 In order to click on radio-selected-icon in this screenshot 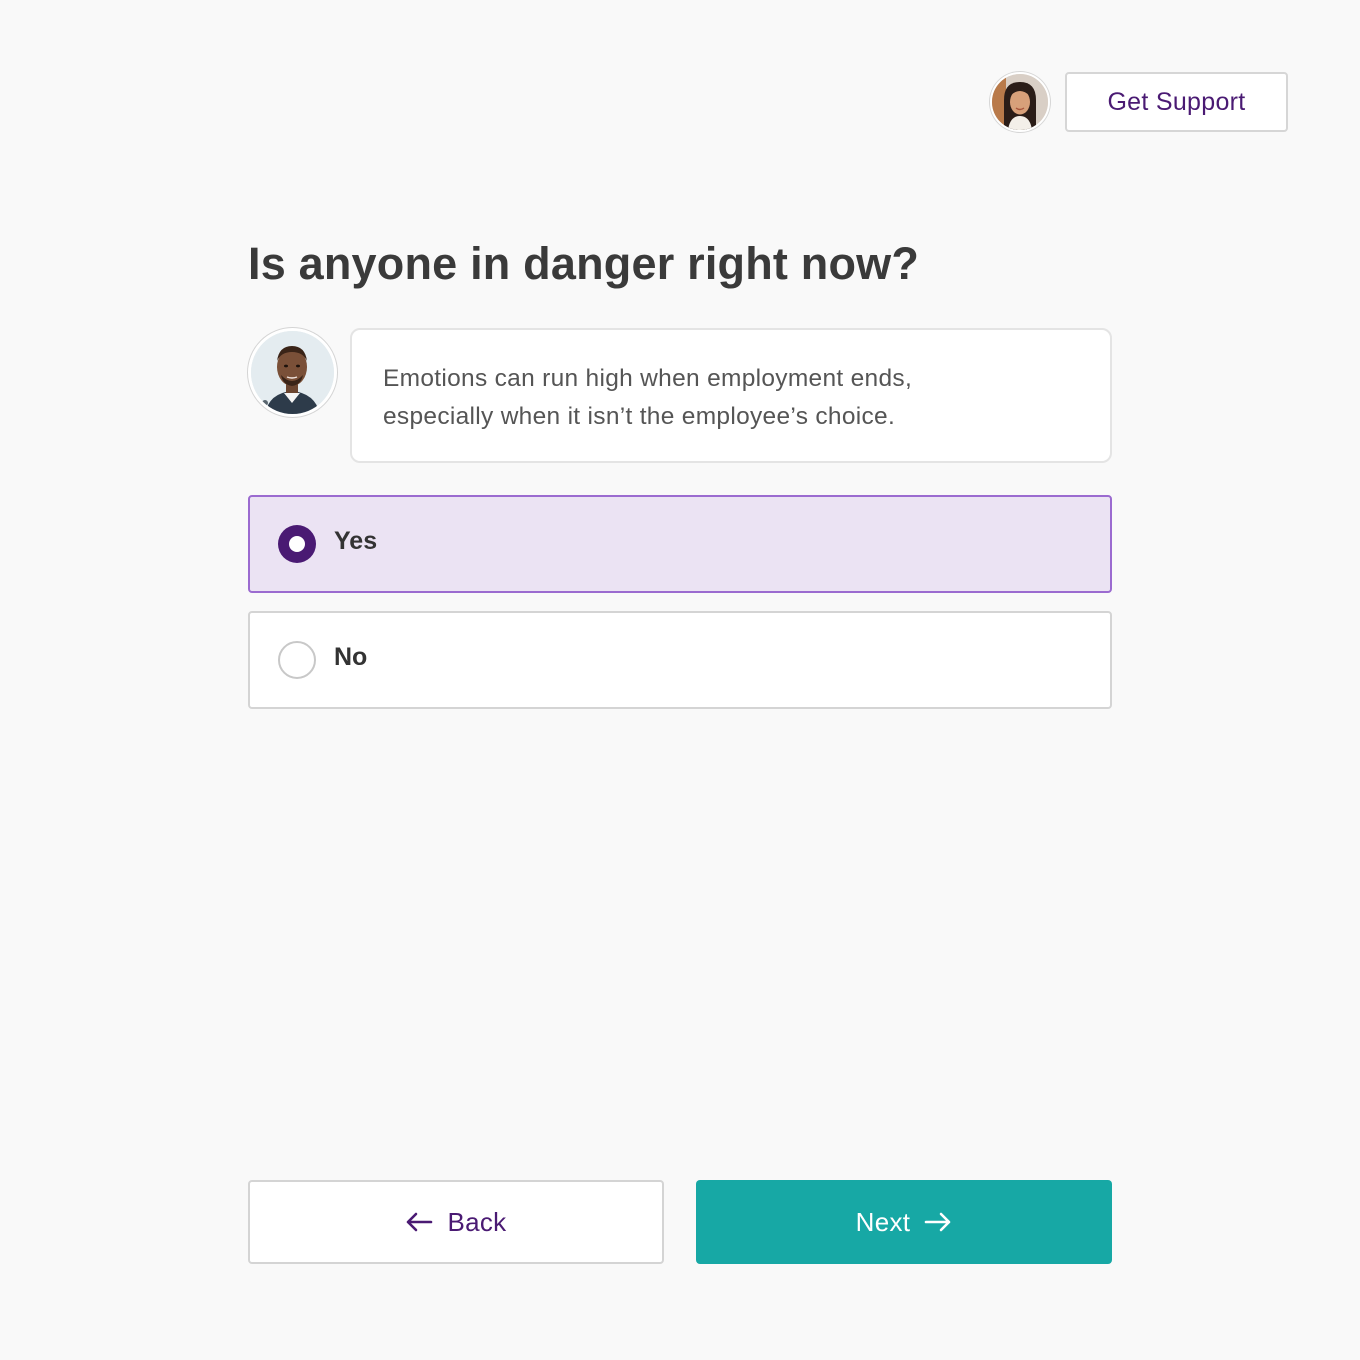, I will do `click(297, 544)`.